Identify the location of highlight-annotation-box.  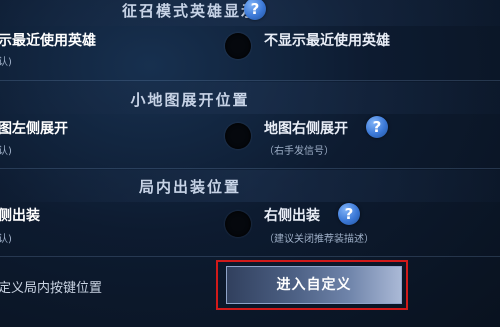
(312, 285).